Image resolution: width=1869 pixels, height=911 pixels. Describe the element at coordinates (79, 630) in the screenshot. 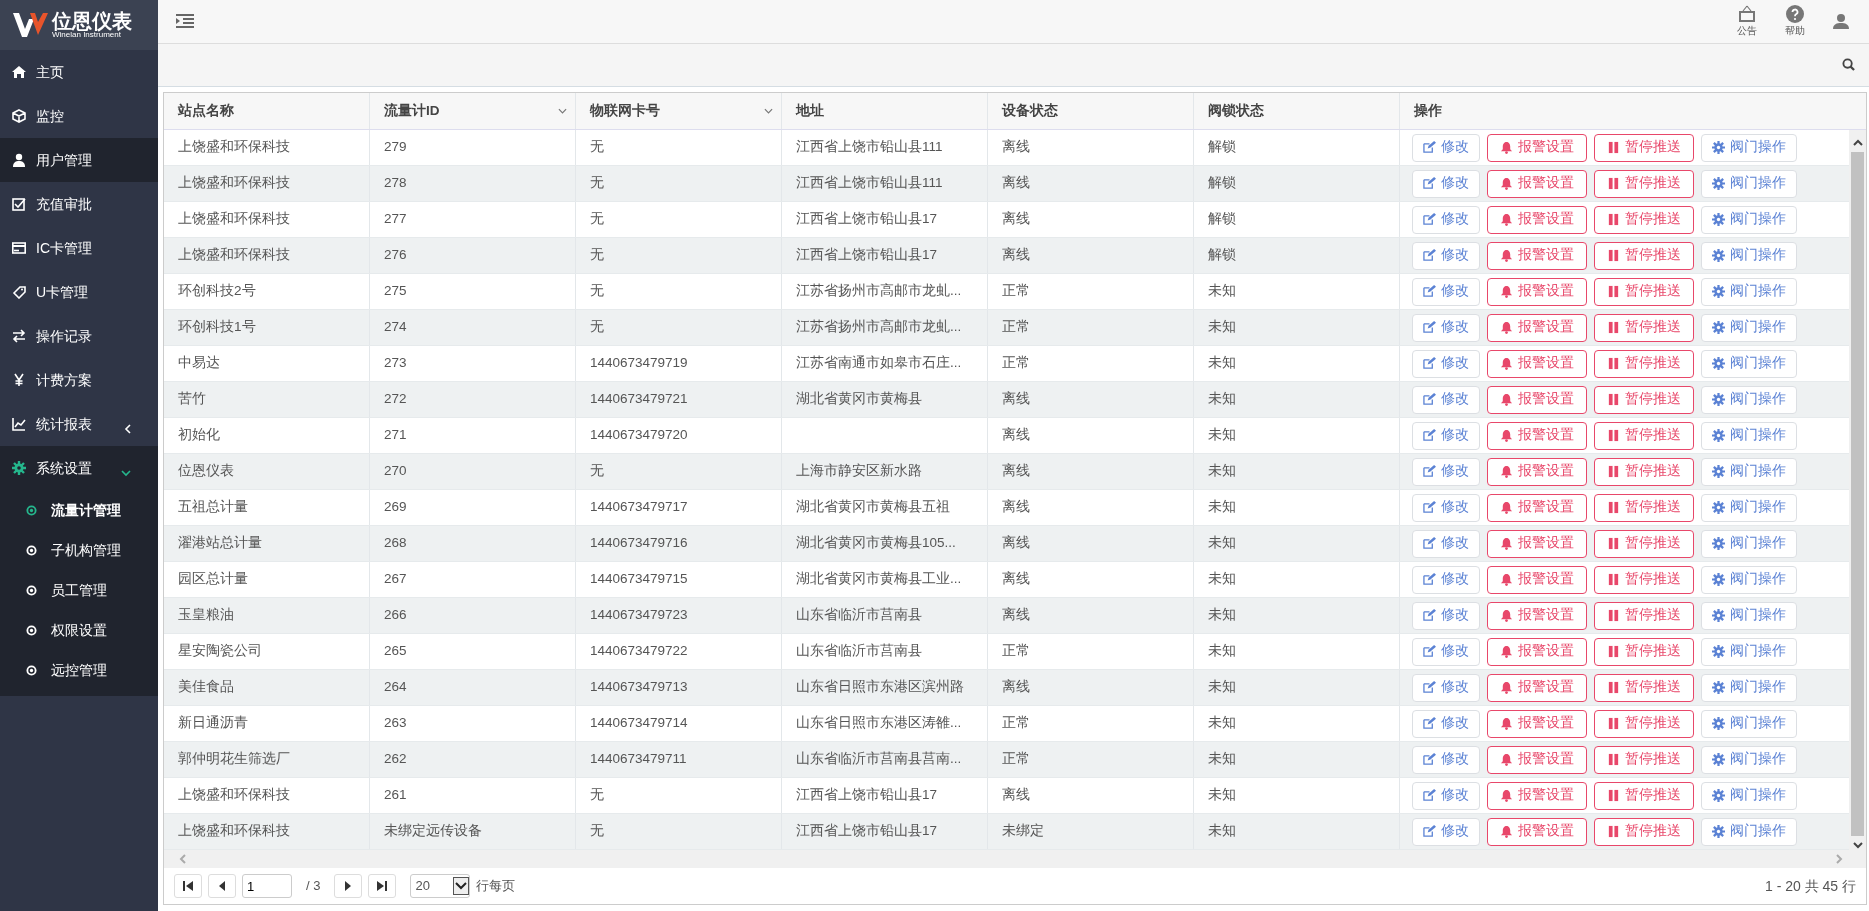

I see `sidebar-subitem: 权限设置` at that location.